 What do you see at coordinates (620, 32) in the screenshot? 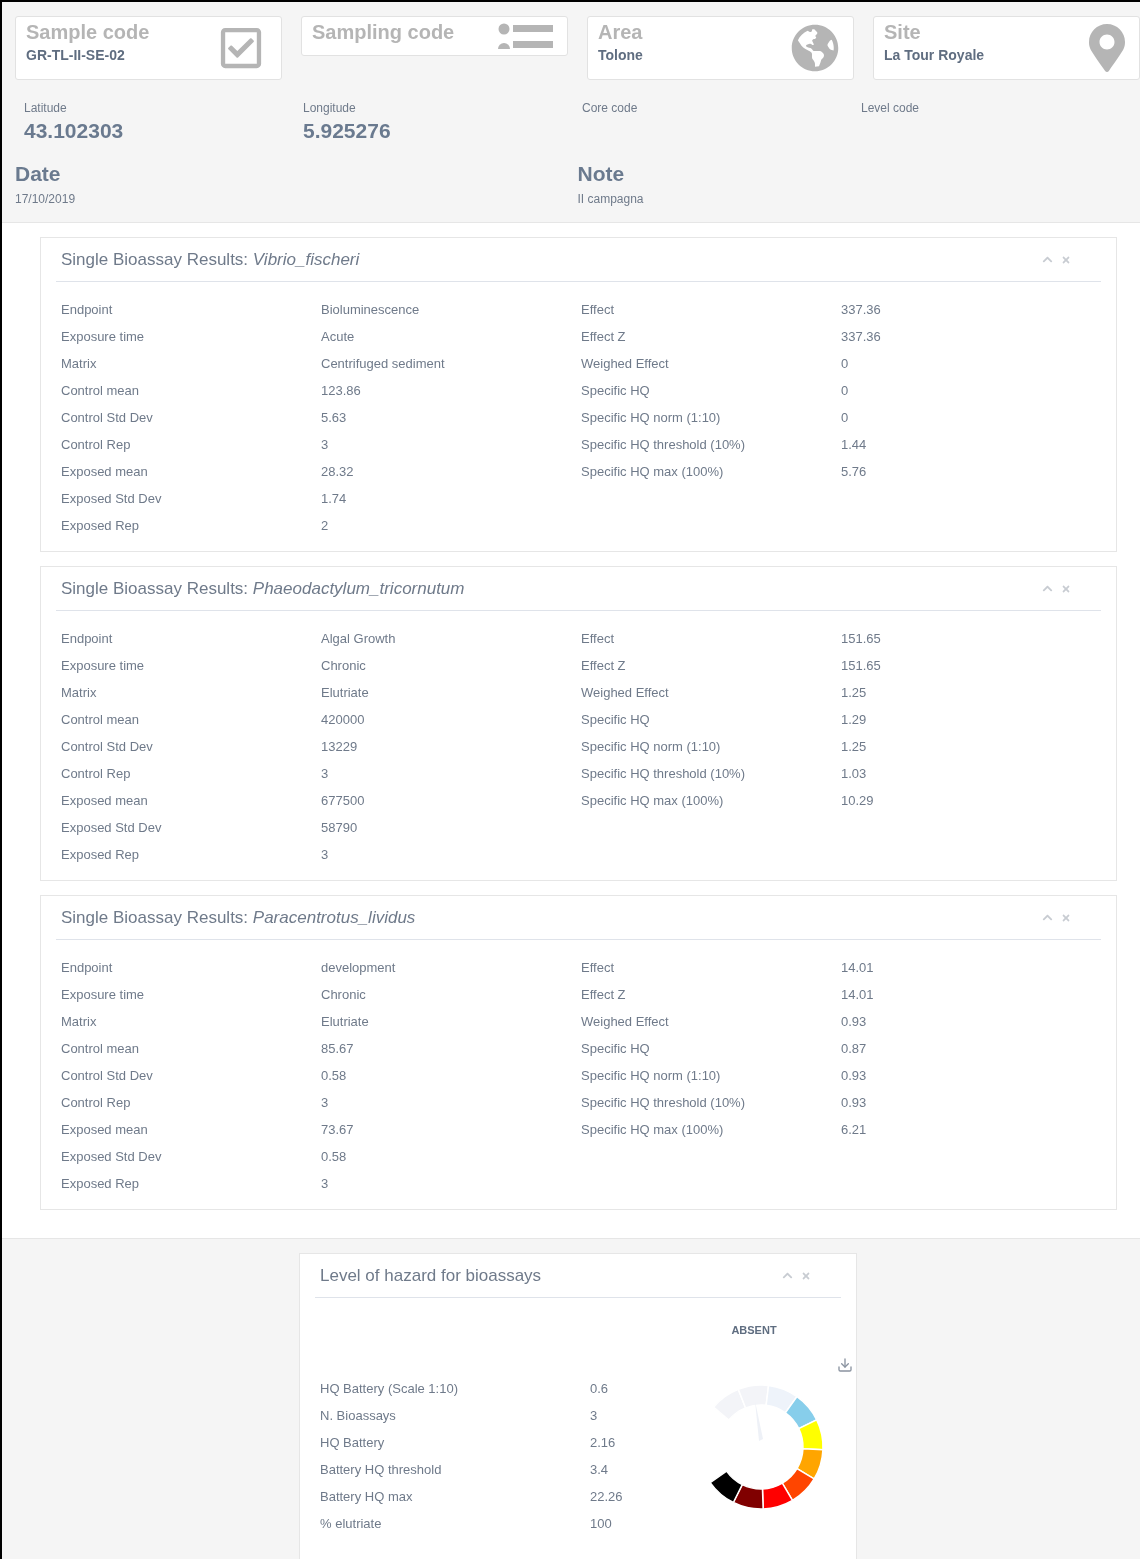
I see `card-title: Area` at bounding box center [620, 32].